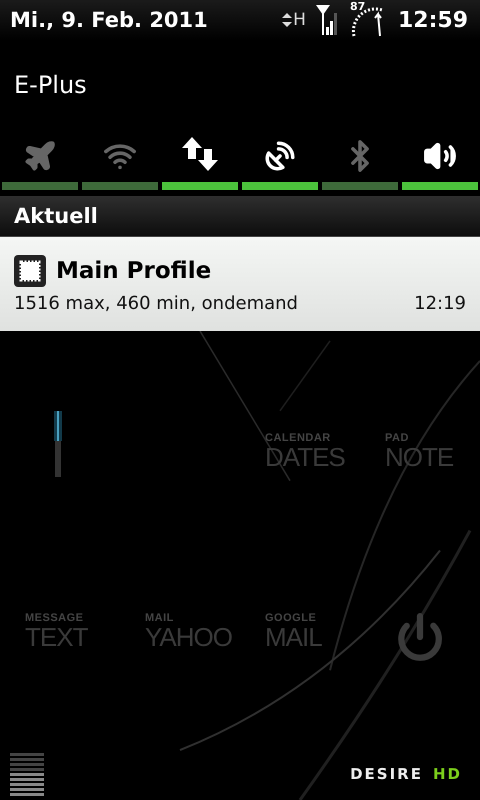  Describe the element at coordinates (328, 20) in the screenshot. I see `signal-icon` at that location.